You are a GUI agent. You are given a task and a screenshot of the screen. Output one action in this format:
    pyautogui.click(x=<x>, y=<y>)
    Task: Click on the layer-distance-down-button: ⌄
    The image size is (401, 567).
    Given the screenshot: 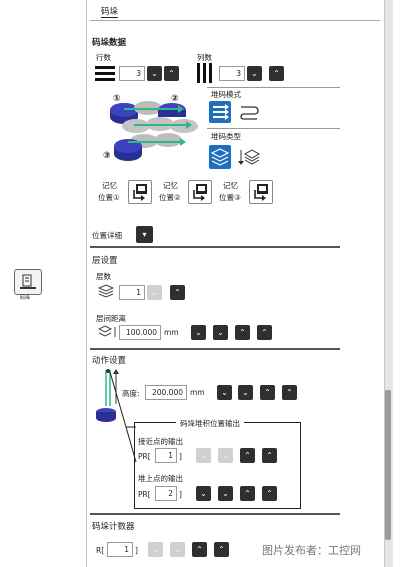 What is the action you would take?
    pyautogui.click(x=220, y=332)
    